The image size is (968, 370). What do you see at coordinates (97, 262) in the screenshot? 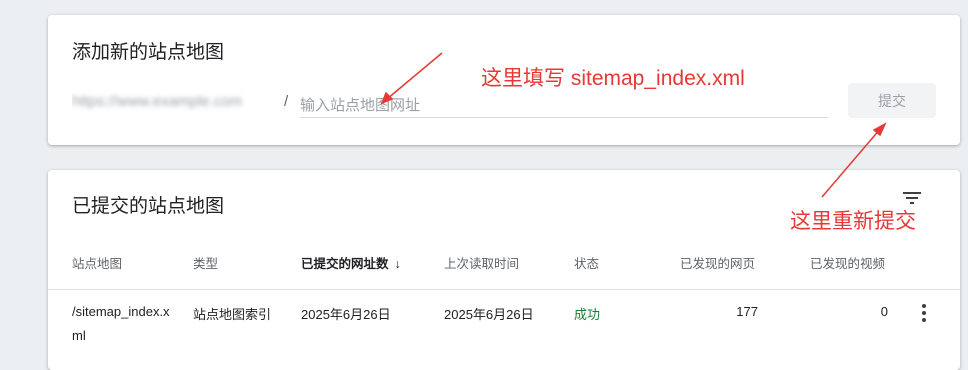
I see `column-header-sitemap: 站点地图` at bounding box center [97, 262].